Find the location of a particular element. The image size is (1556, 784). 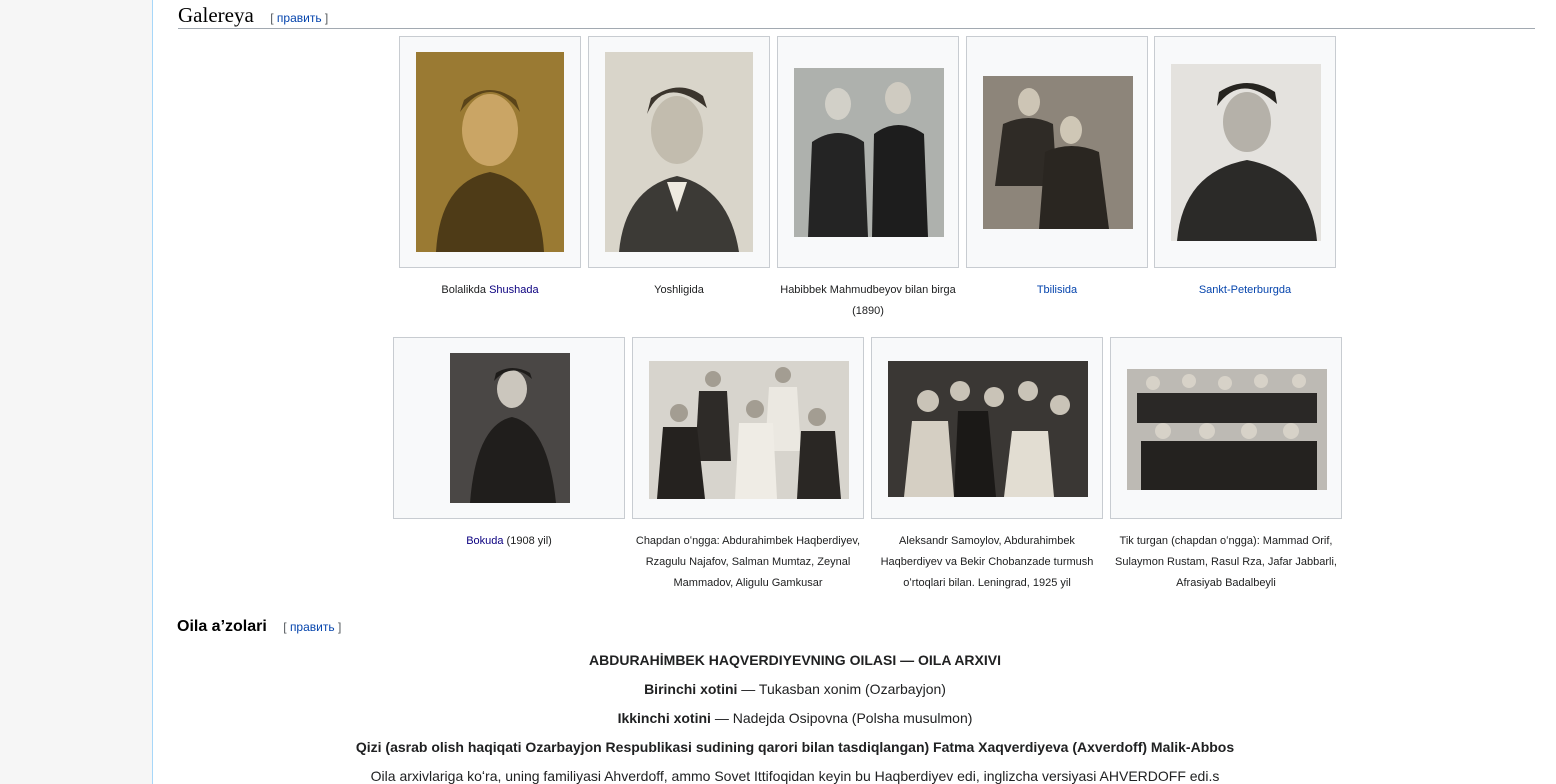

photo-seven-men is located at coordinates (1227, 429).